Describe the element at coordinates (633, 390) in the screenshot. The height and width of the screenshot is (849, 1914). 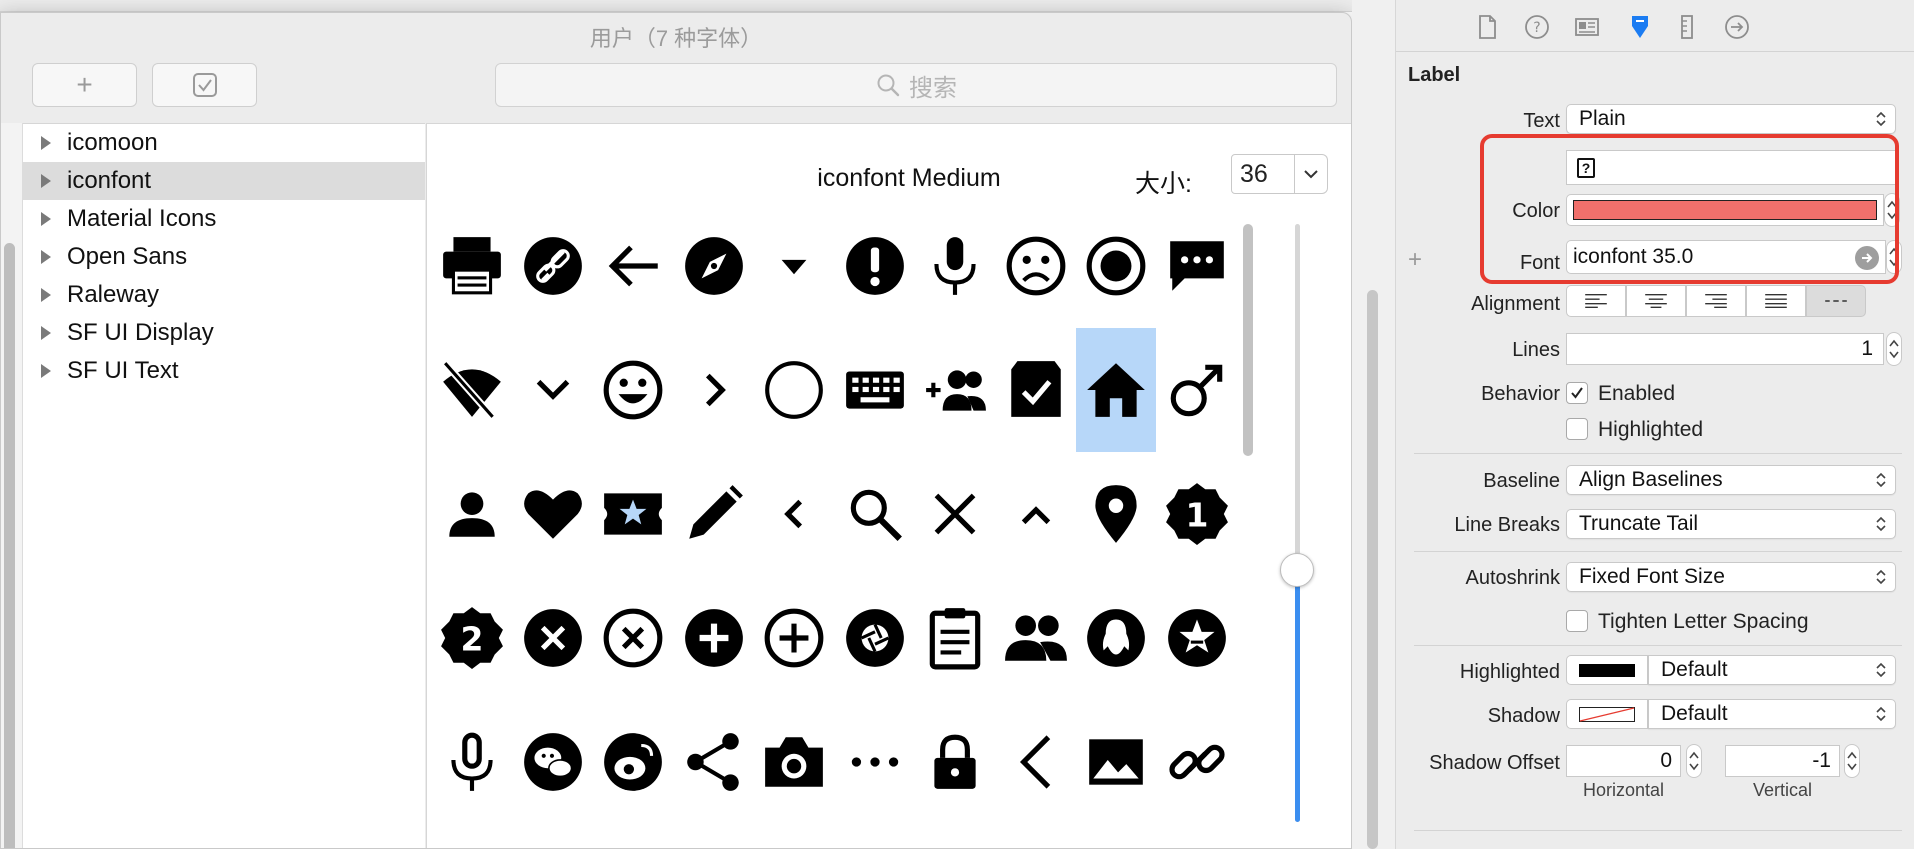
I see `smile-icon` at that location.